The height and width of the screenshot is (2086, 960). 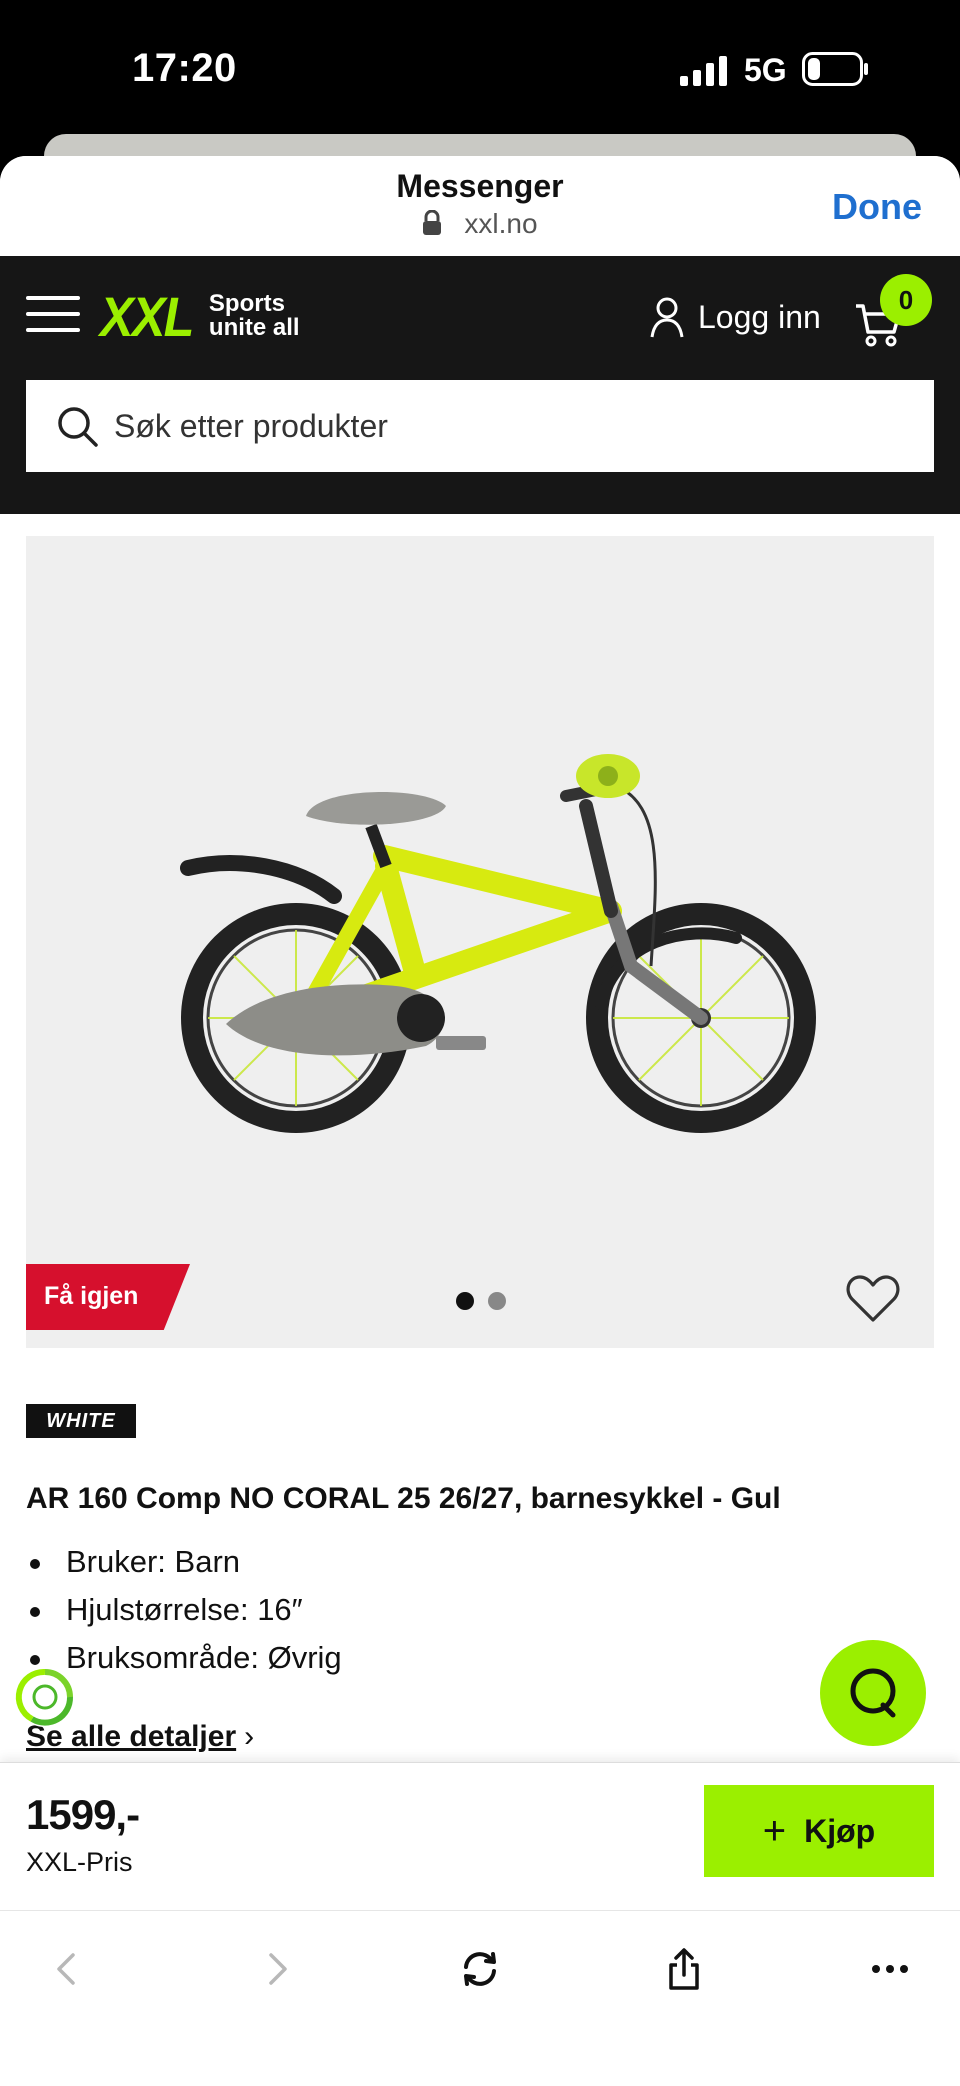 I want to click on battery-icon, so click(x=835, y=69).